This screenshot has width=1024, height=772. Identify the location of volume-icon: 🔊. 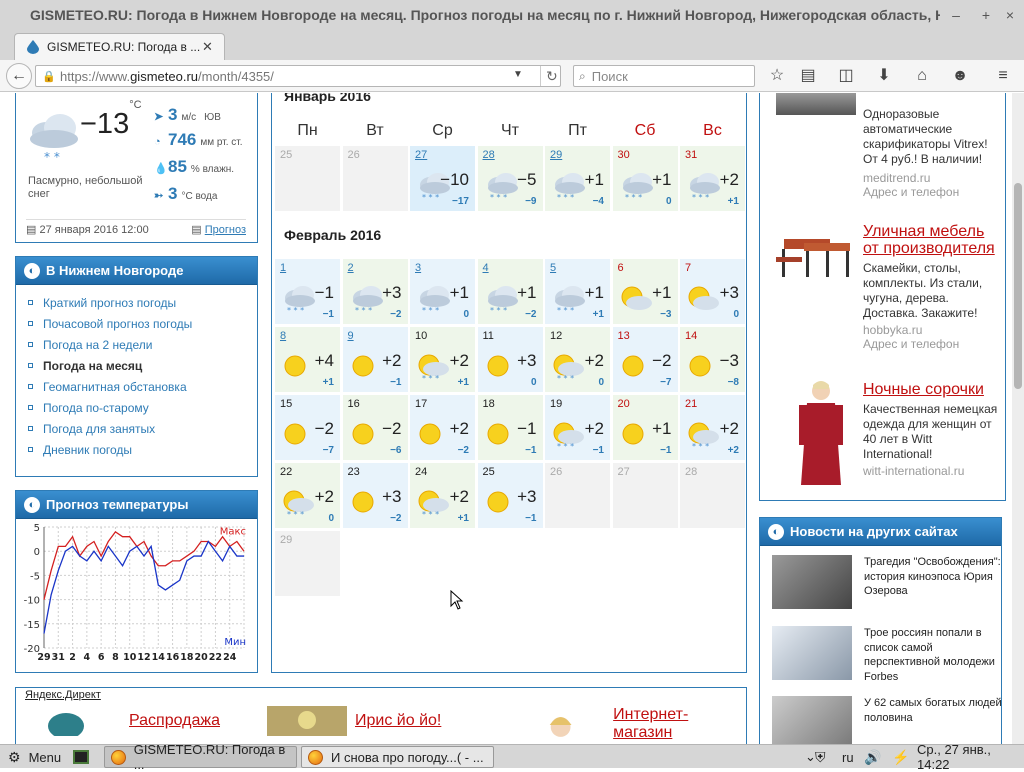
(872, 757).